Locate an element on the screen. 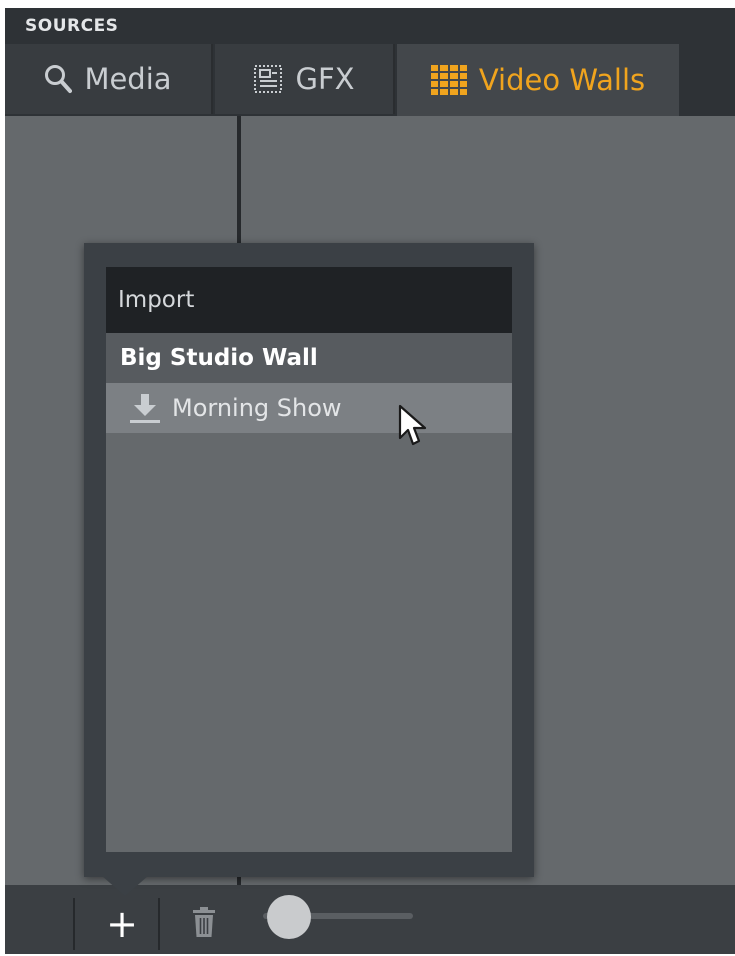 The image size is (735, 956). list-group-header: Big Studio Wall is located at coordinates (309, 358).